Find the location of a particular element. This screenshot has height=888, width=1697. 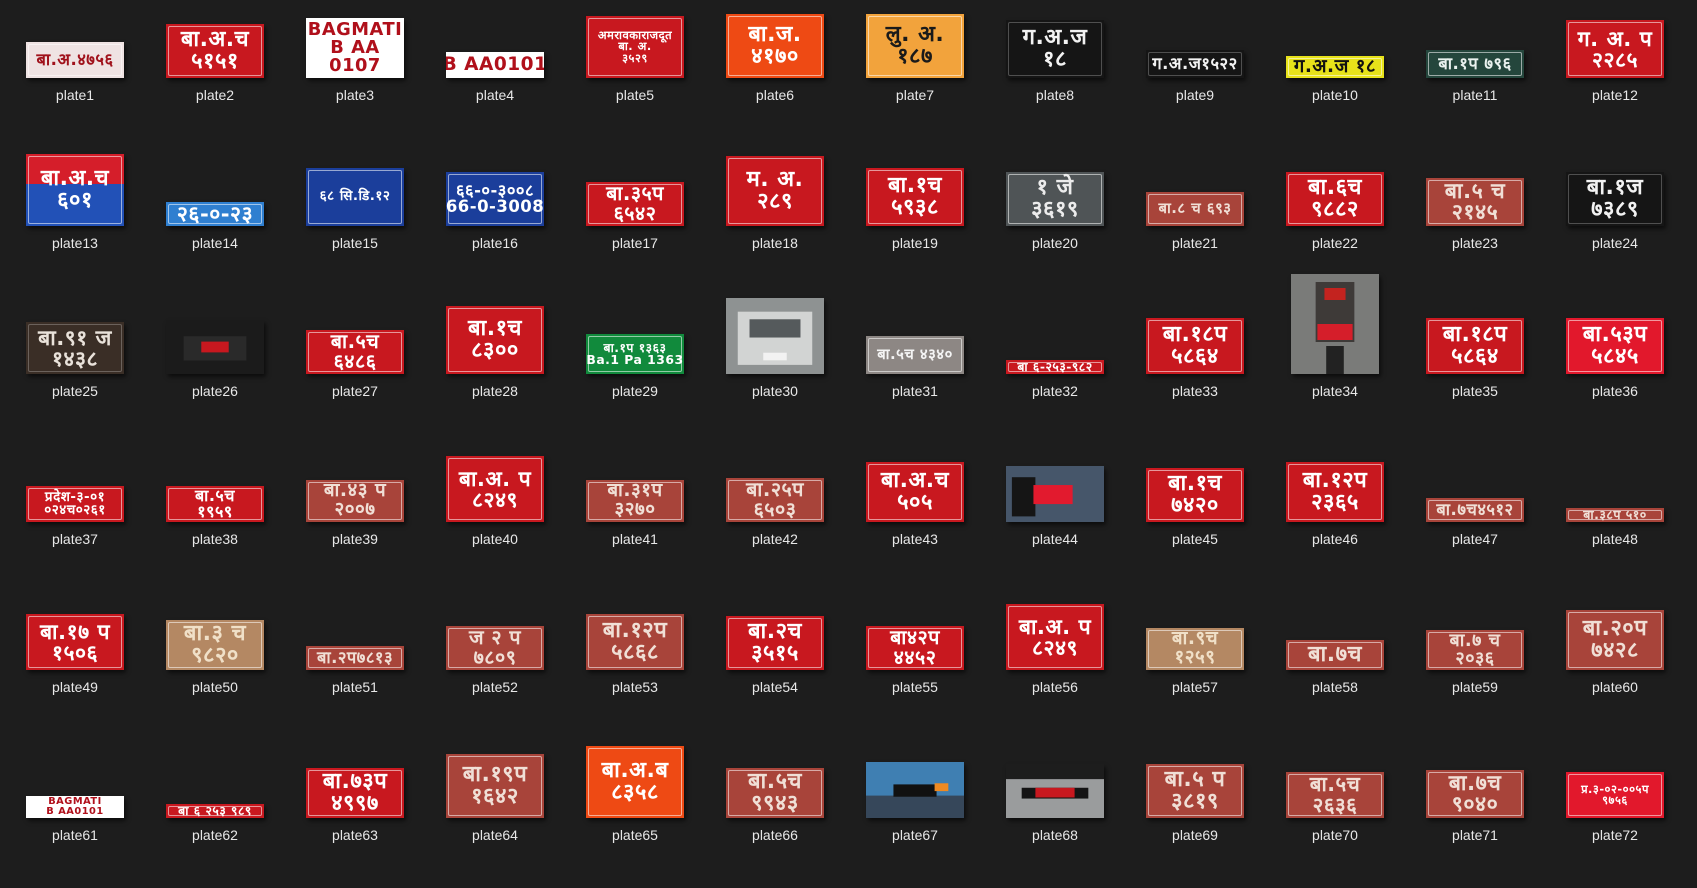

gallery-item: बा.१२प २३६५ plate46 is located at coordinates (1335, 518).